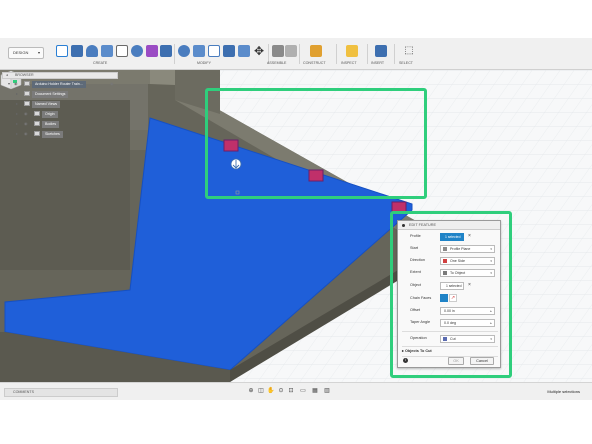  I want to click on browser-item-bodies: ▸ ◉ Bodies, so click(60, 124).